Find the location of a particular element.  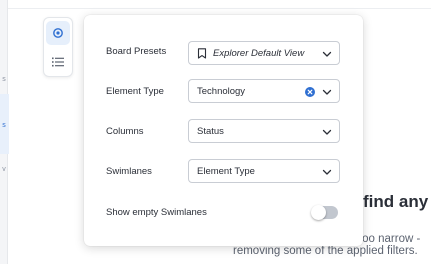

show-empty-swimlanes-label: Show empty Swimlanes is located at coordinates (156, 212).